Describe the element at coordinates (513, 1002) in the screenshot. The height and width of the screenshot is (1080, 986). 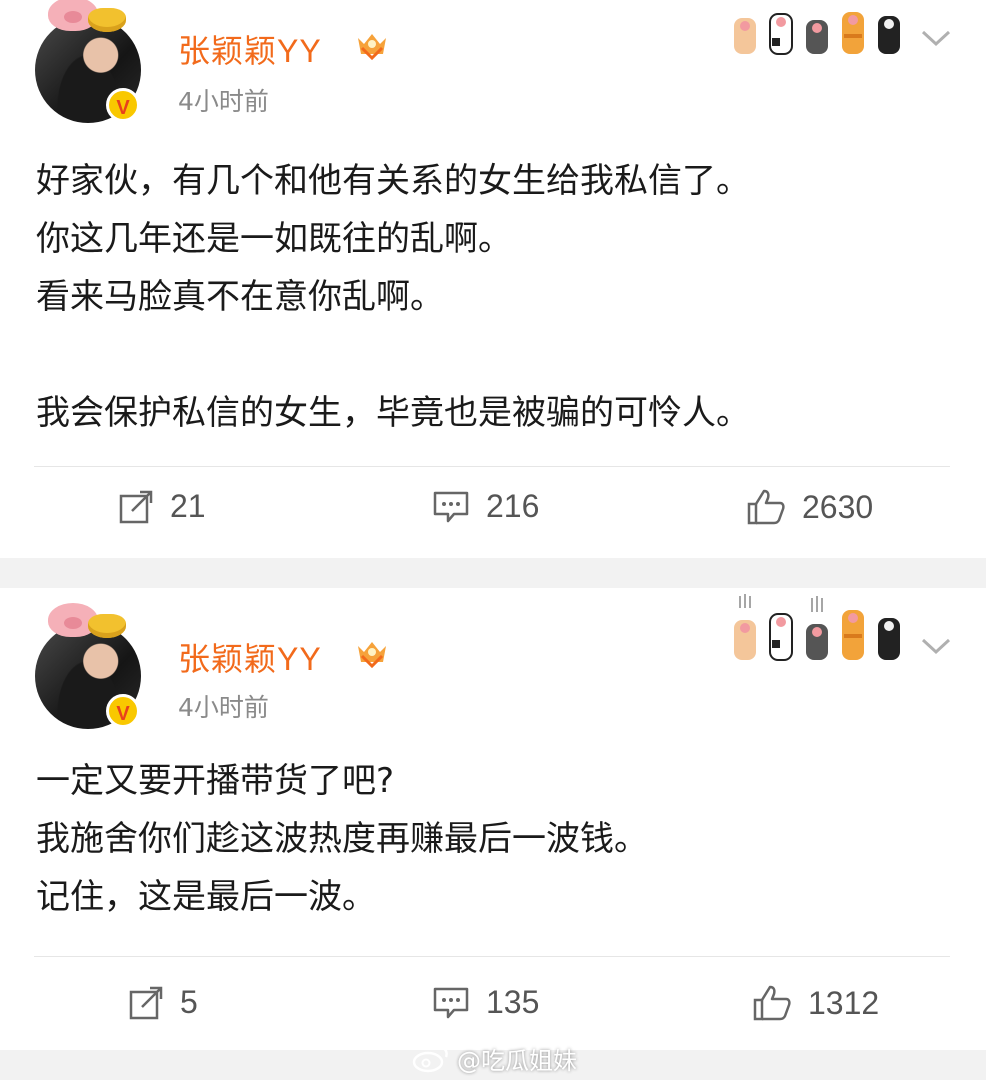
I see `comment-count: 135` at that location.